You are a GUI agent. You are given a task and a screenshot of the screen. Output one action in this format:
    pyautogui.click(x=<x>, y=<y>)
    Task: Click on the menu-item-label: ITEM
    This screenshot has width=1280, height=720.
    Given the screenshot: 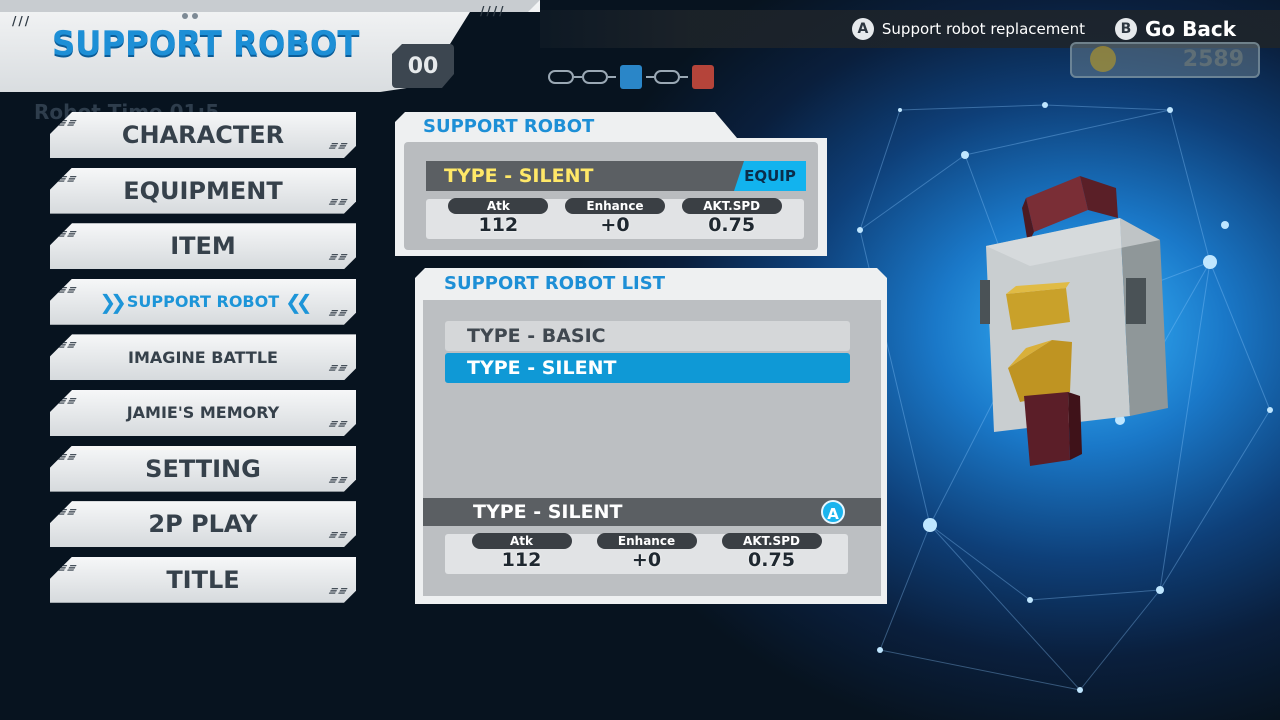 What is the action you would take?
    pyautogui.click(x=203, y=246)
    